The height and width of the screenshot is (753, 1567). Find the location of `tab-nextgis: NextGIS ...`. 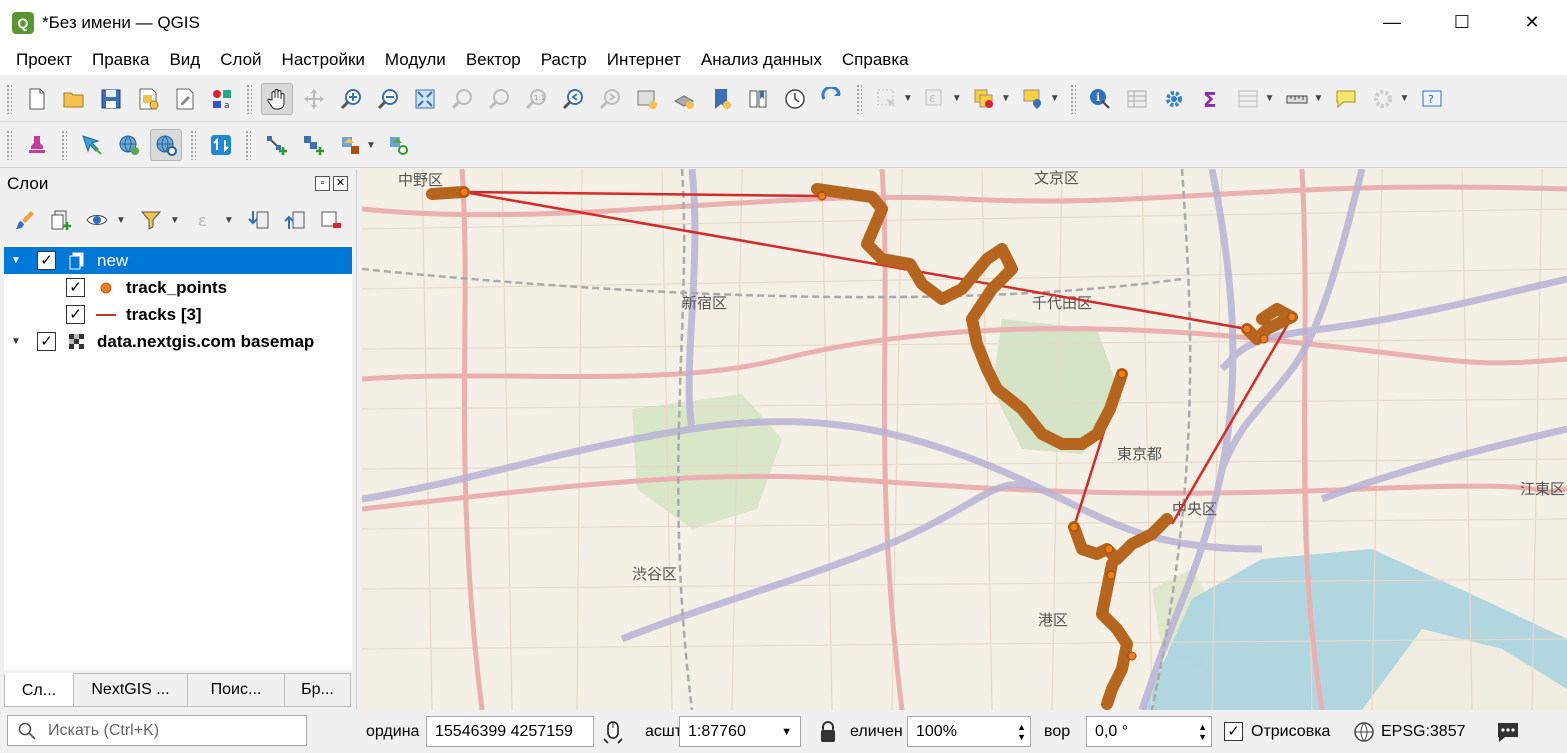

tab-nextgis: NextGIS ... is located at coordinates (130, 690).